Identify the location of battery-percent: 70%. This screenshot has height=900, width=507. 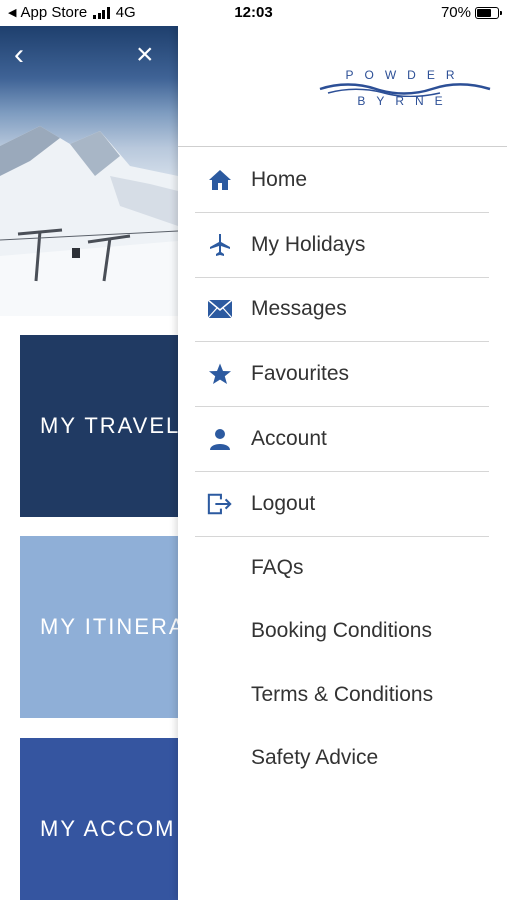
(455, 12).